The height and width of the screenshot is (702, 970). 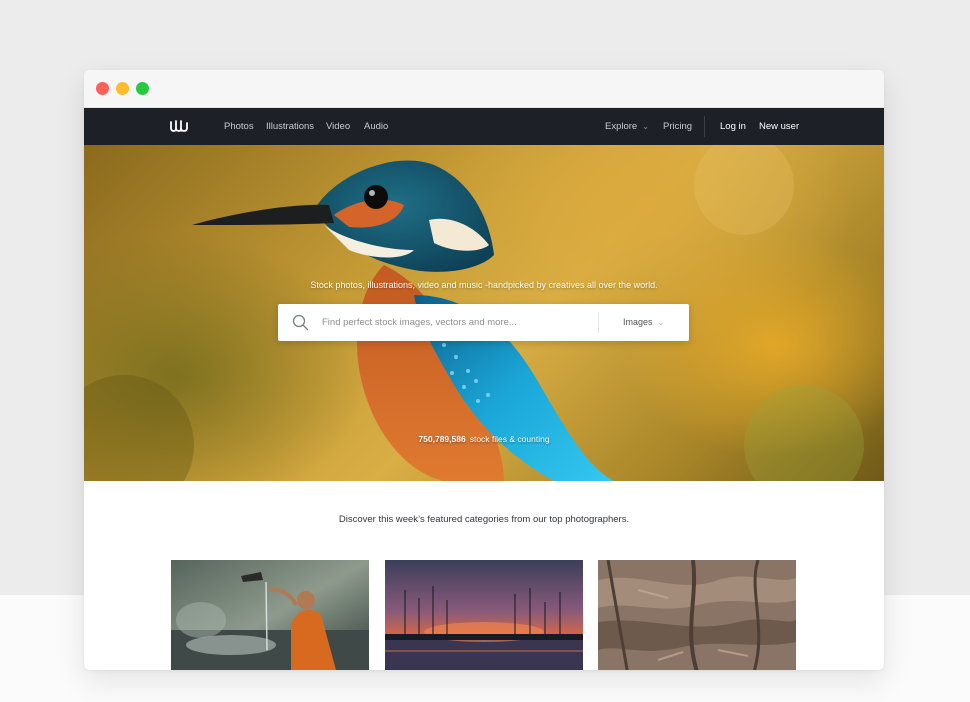 I want to click on close-window-button, so click(x=102, y=88).